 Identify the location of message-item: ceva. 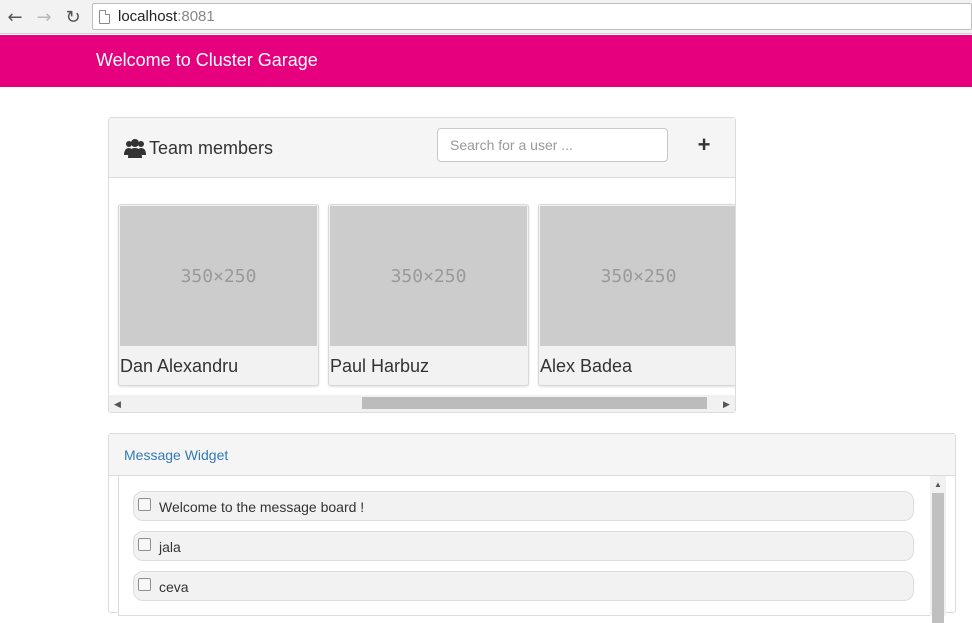
(523, 586).